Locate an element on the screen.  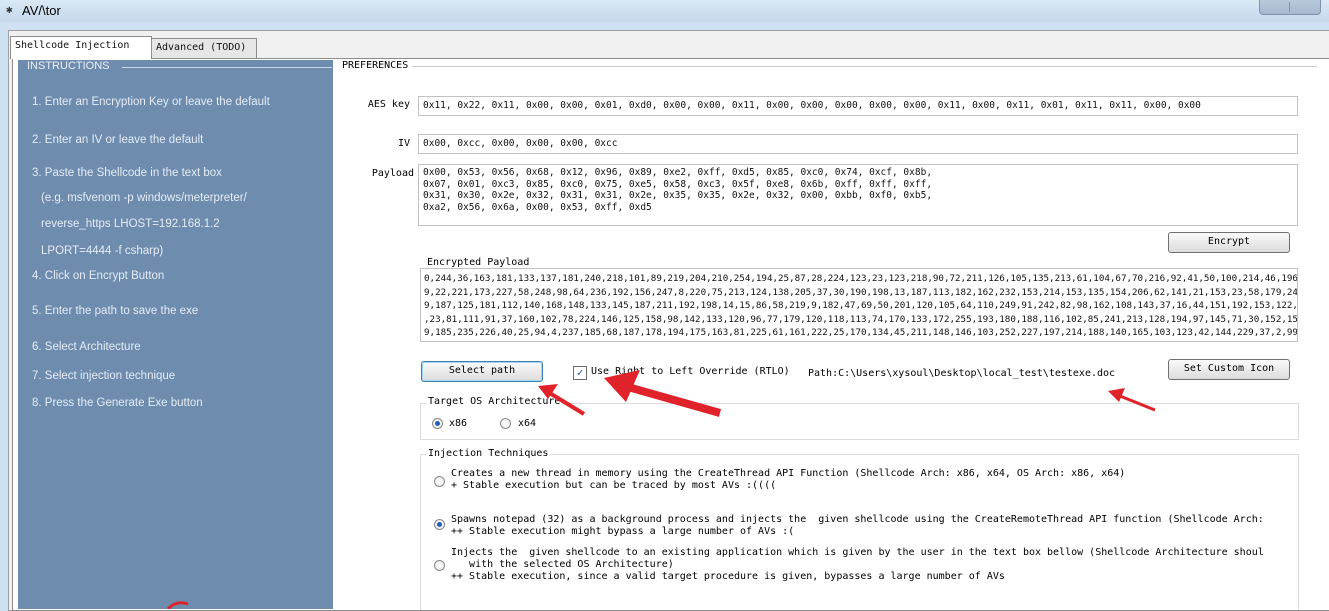
tab-shellcode-injection: Shellcode Injection is located at coordinates (81, 47).